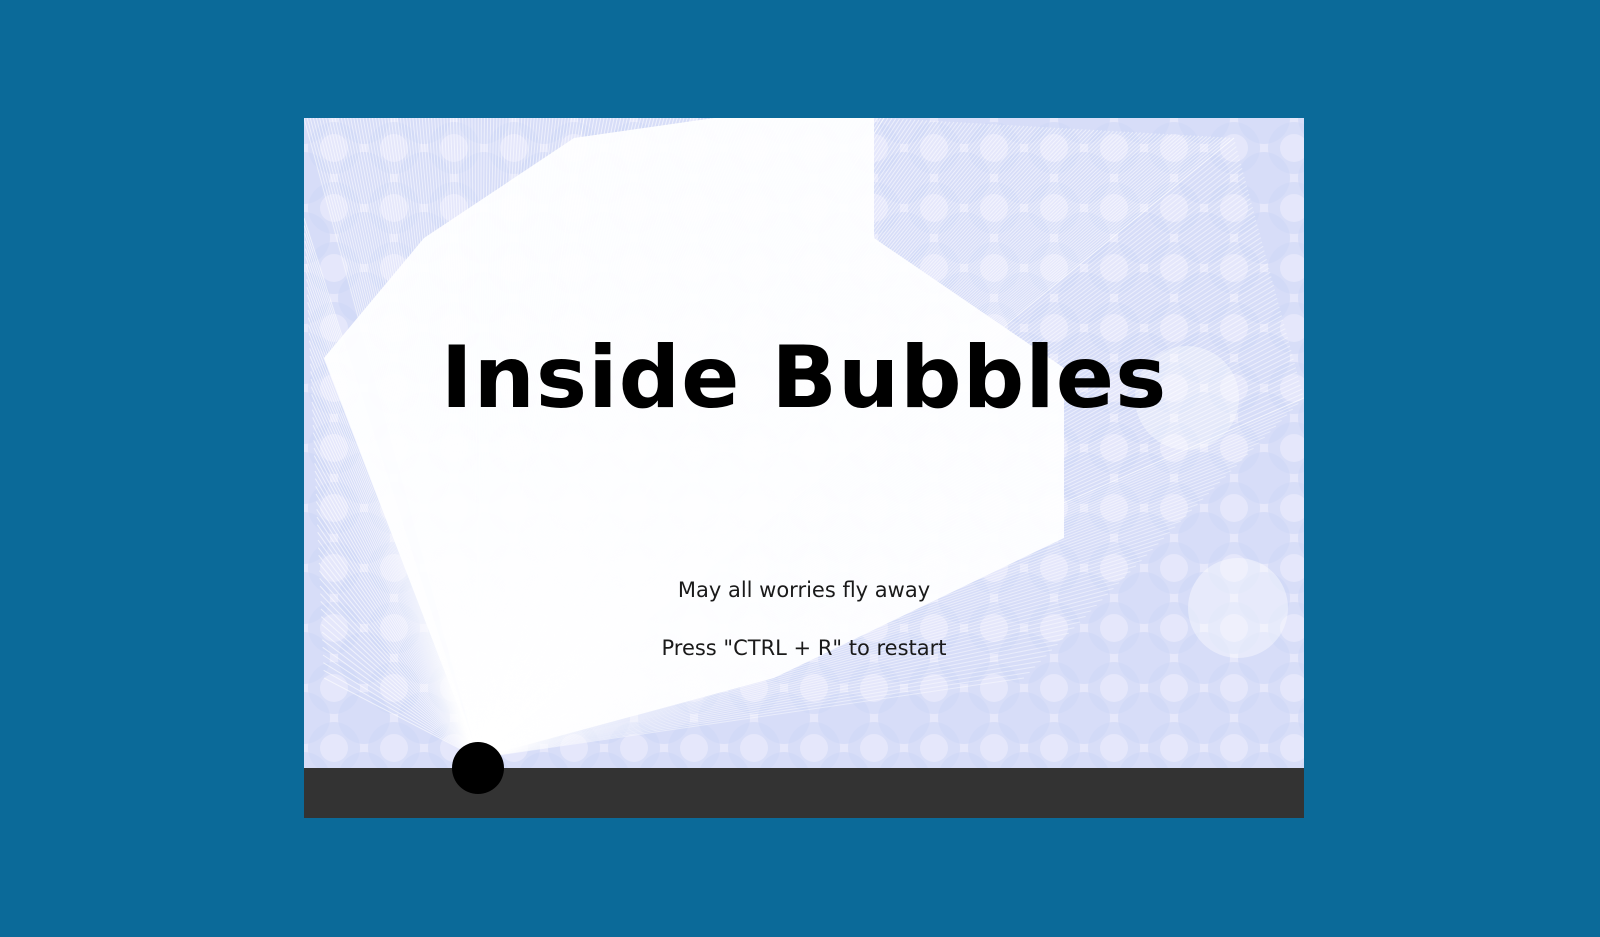 Image resolution: width=1600 pixels, height=937 pixels. What do you see at coordinates (804, 378) in the screenshot?
I see `game-title: Inside Bubbles` at bounding box center [804, 378].